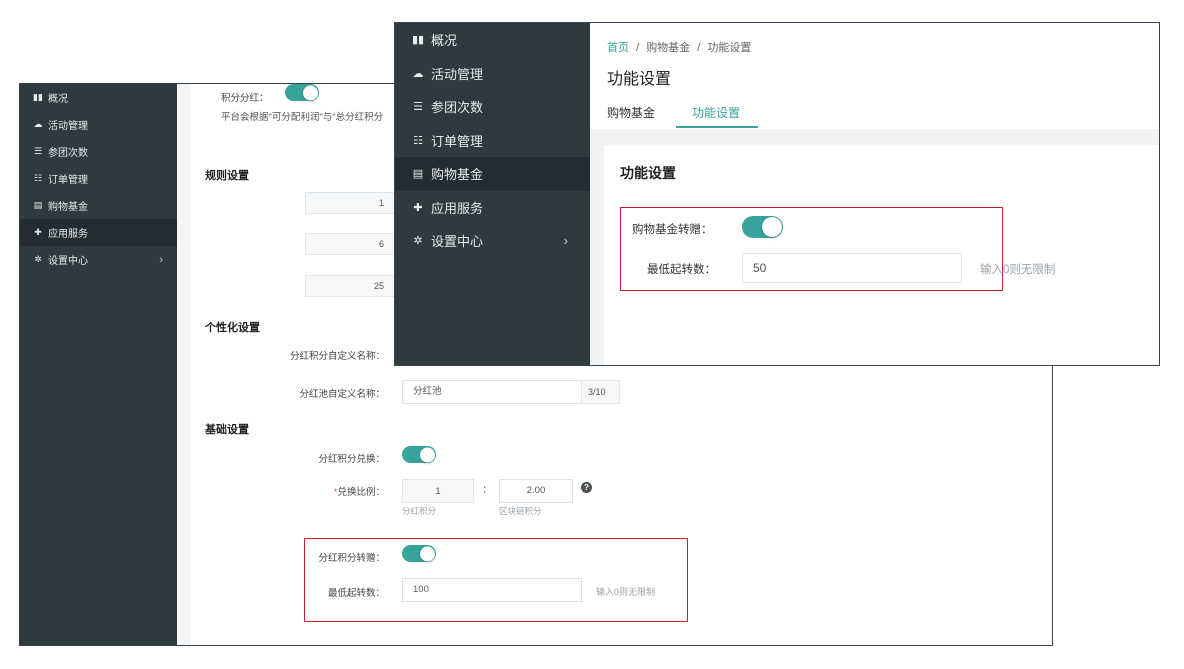 This screenshot has width=1184, height=669. Describe the element at coordinates (536, 491) in the screenshot. I see `ratio-right-input: 2.00` at that location.